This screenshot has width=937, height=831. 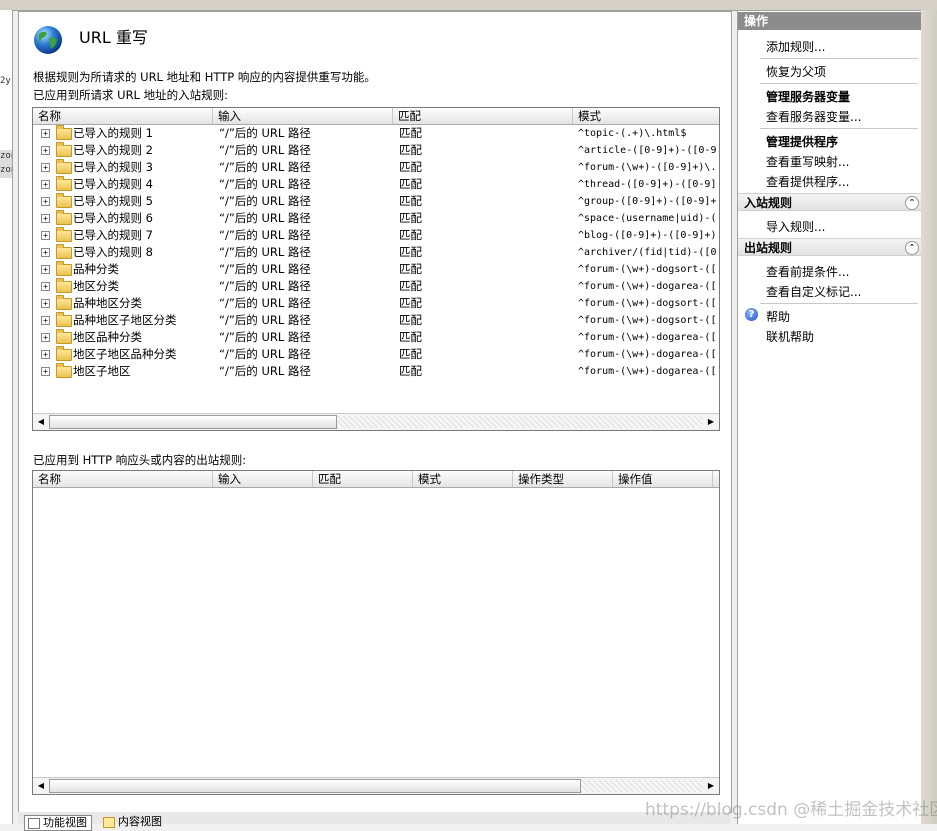 I want to click on help-icon: ?, so click(x=751, y=314).